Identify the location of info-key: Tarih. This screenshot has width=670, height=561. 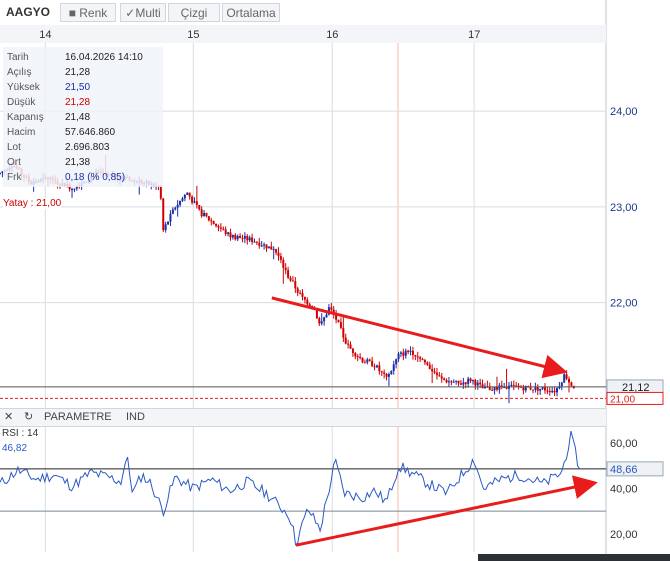
(18, 57).